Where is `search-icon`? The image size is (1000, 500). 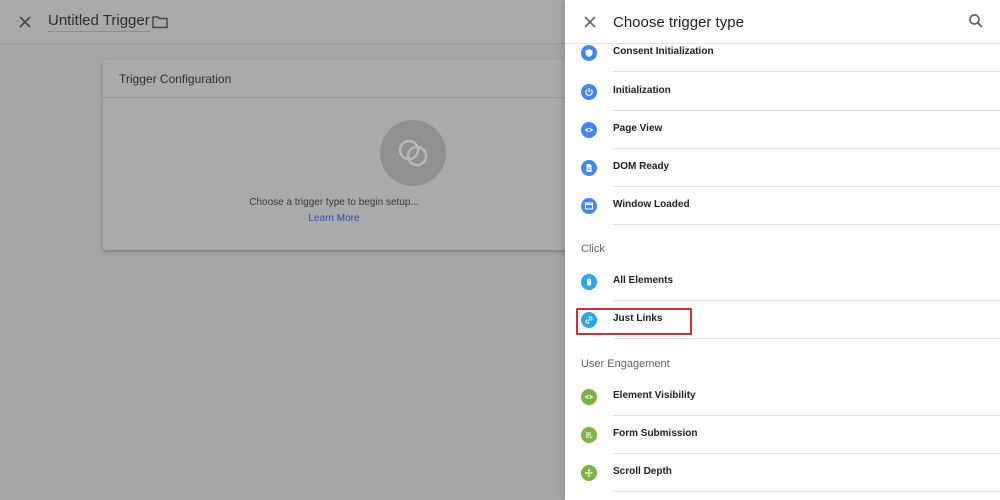 search-icon is located at coordinates (976, 21).